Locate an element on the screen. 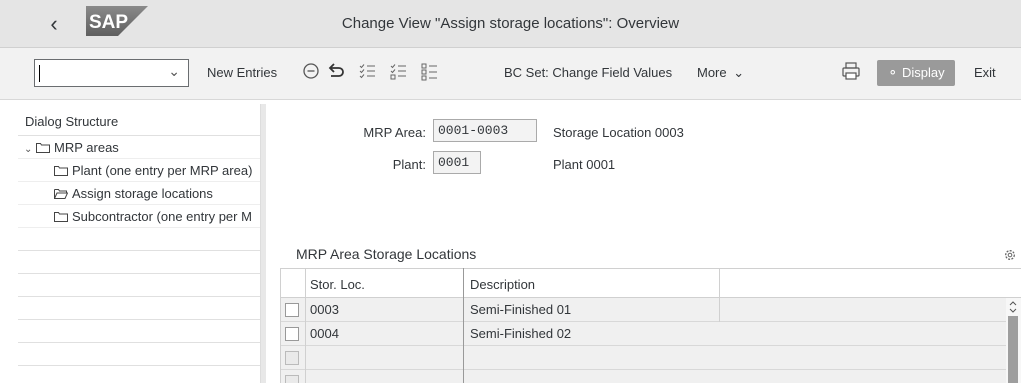  bc-set-button: BC Set: Change Field Values is located at coordinates (588, 72).